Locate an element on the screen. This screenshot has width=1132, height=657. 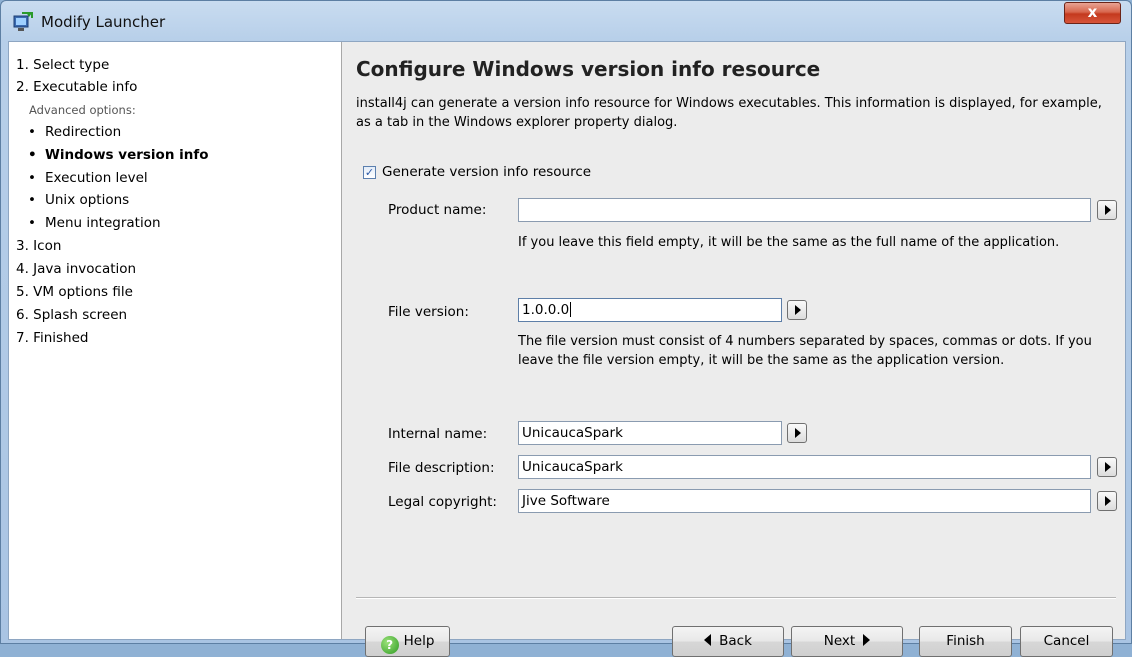
legal-copyright-variable-button is located at coordinates (1107, 501).